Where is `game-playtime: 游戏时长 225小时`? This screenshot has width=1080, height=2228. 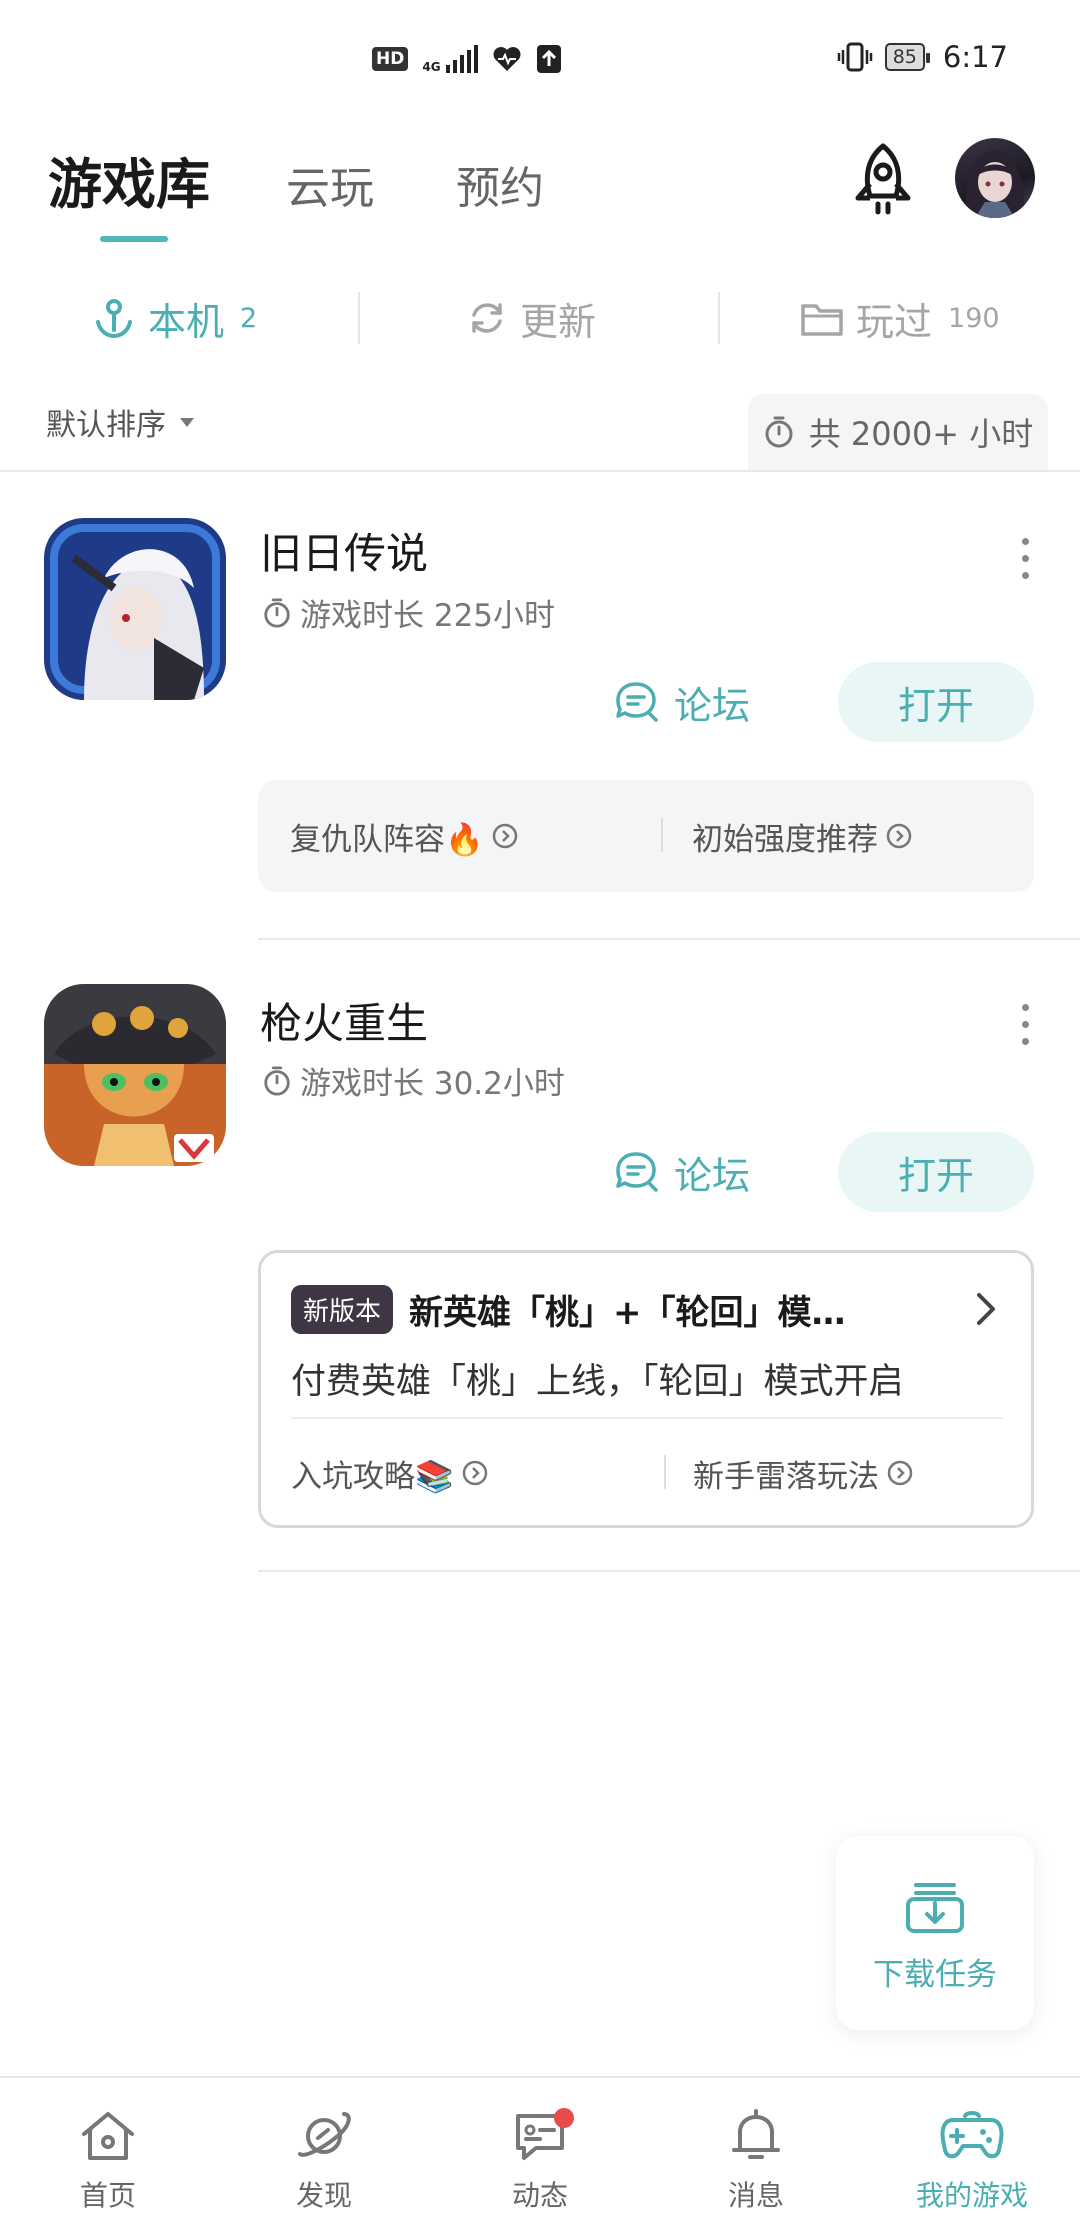
game-playtime: 游戏时长 225小时 is located at coordinates (408, 612).